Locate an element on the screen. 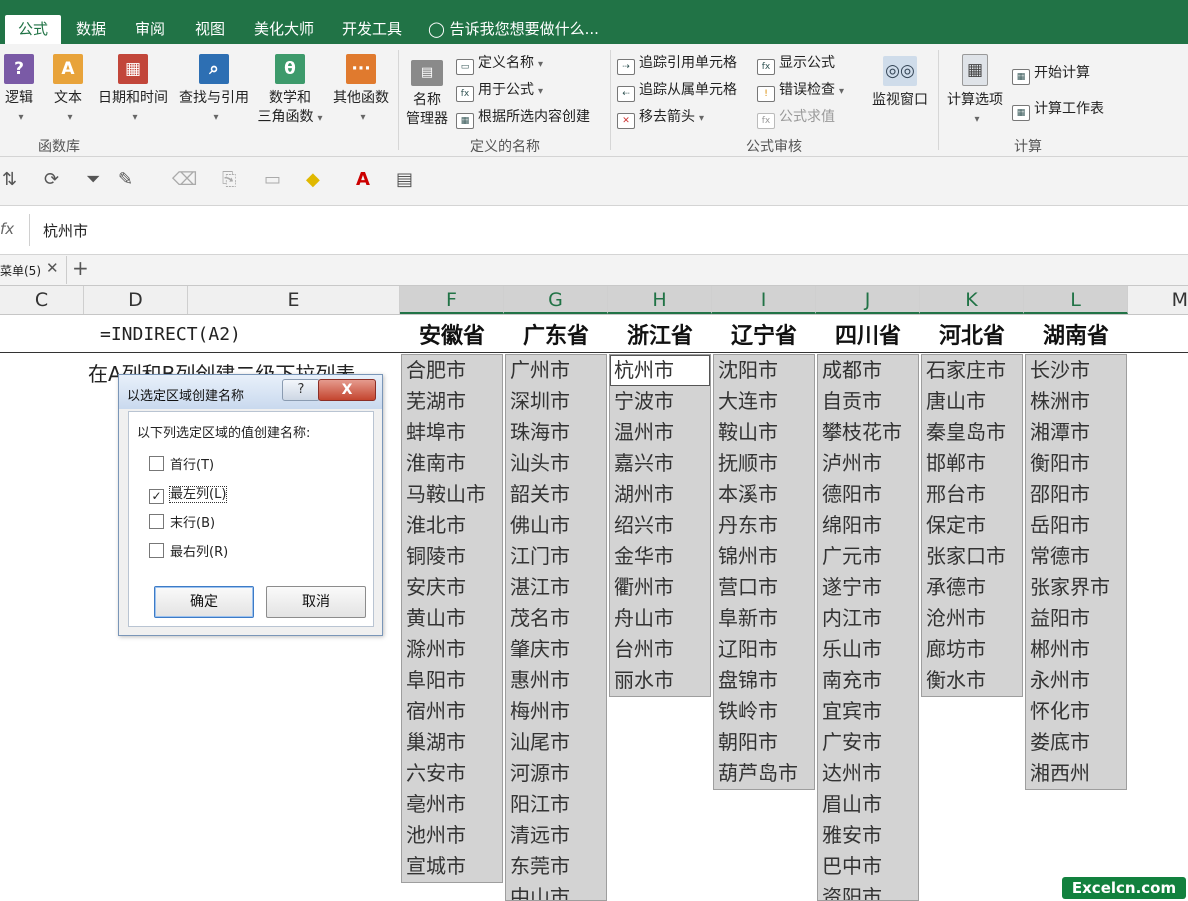 Image resolution: width=1188 pixels, height=901 pixels. city-cell: 金华市 is located at coordinates (660, 556).